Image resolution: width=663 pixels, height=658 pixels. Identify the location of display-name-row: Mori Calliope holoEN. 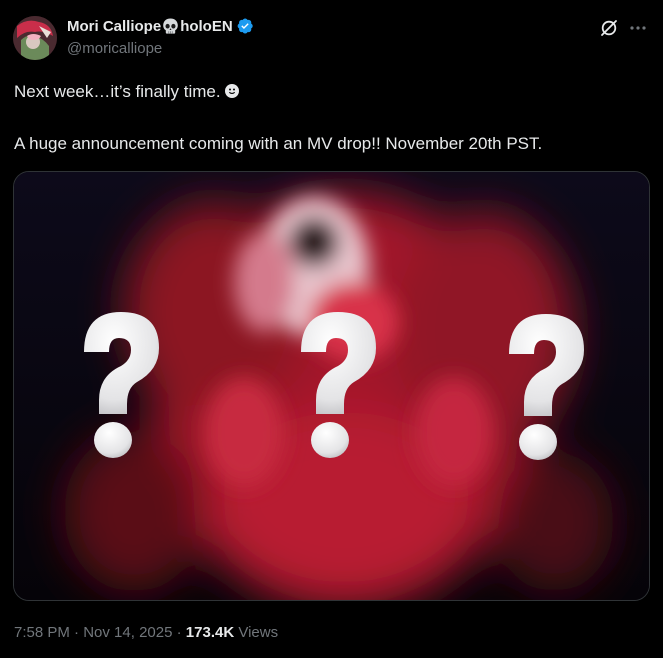
(160, 26).